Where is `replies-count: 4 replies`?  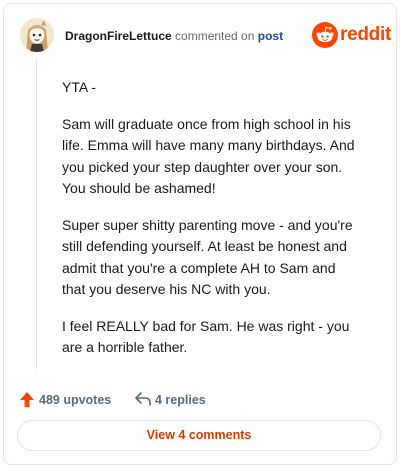 replies-count: 4 replies is located at coordinates (180, 400).